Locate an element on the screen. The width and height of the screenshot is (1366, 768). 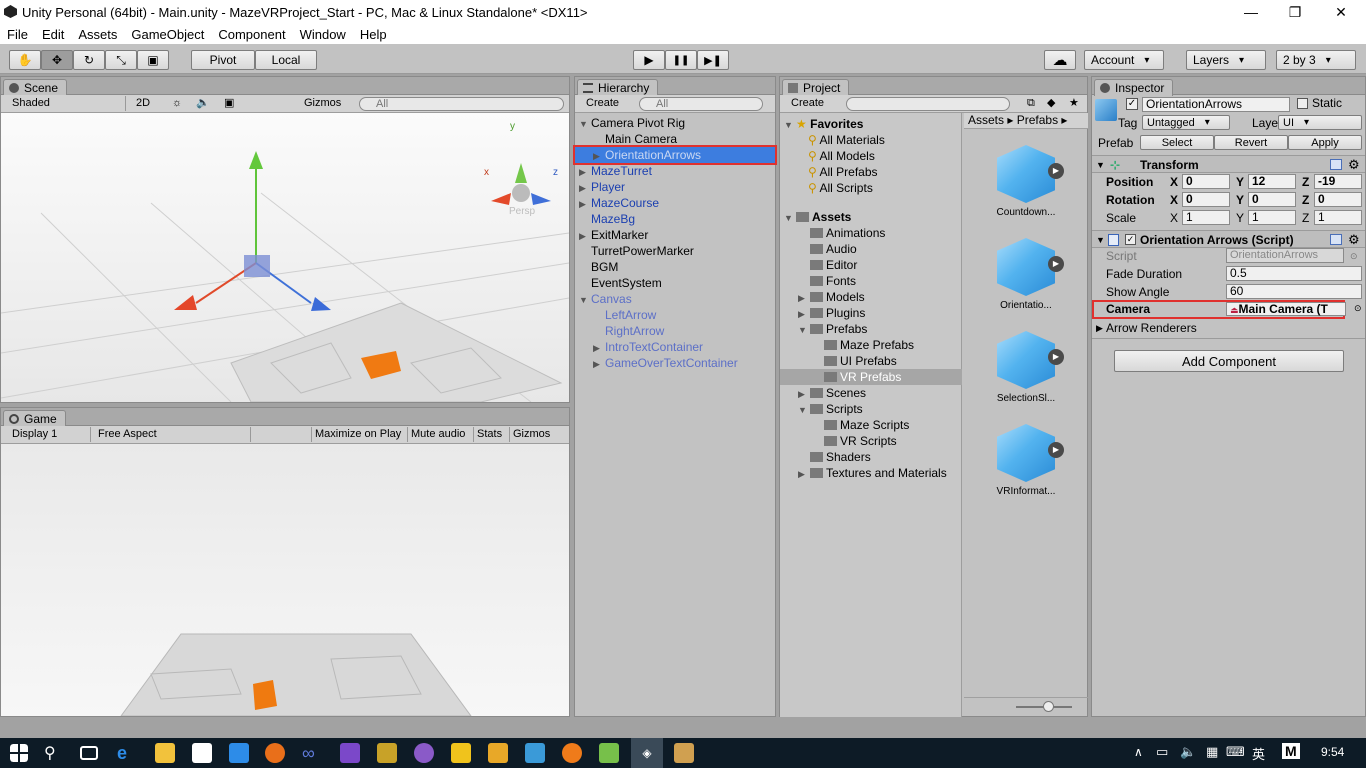
hierarchy-tab: Hierarchy is located at coordinates (618, 87).